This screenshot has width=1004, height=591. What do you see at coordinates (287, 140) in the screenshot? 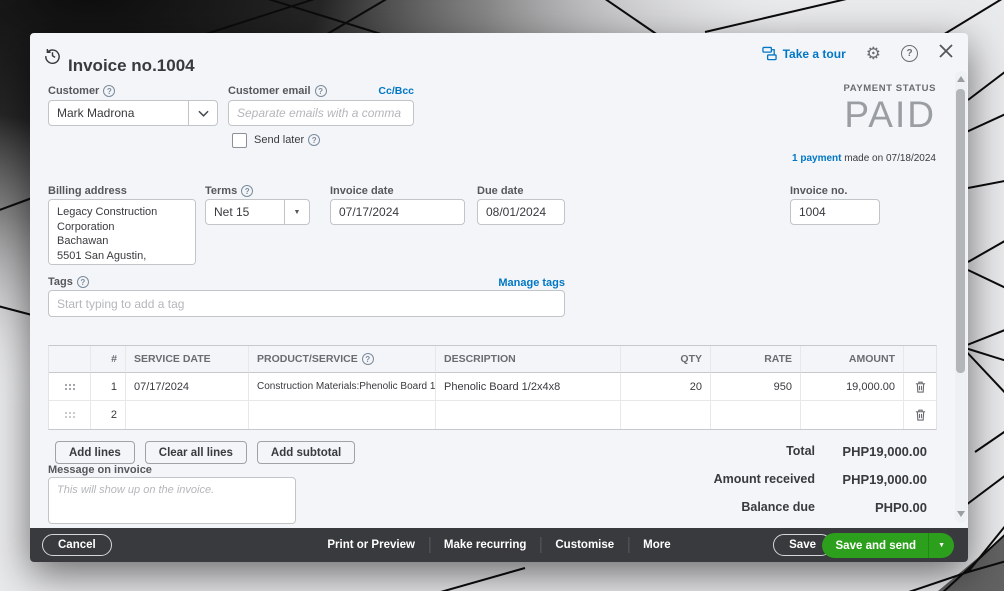
I see `send-later-label: Send later?` at bounding box center [287, 140].